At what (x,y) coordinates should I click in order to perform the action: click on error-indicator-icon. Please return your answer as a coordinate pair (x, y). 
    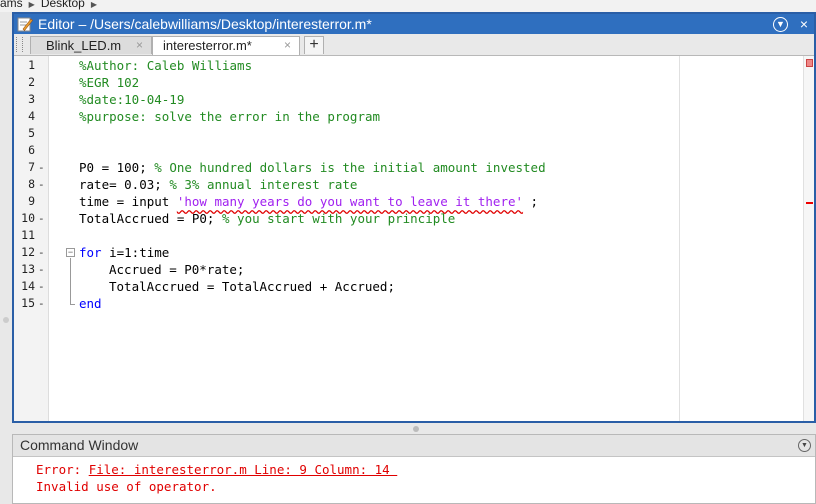
    Looking at the image, I should click on (809, 63).